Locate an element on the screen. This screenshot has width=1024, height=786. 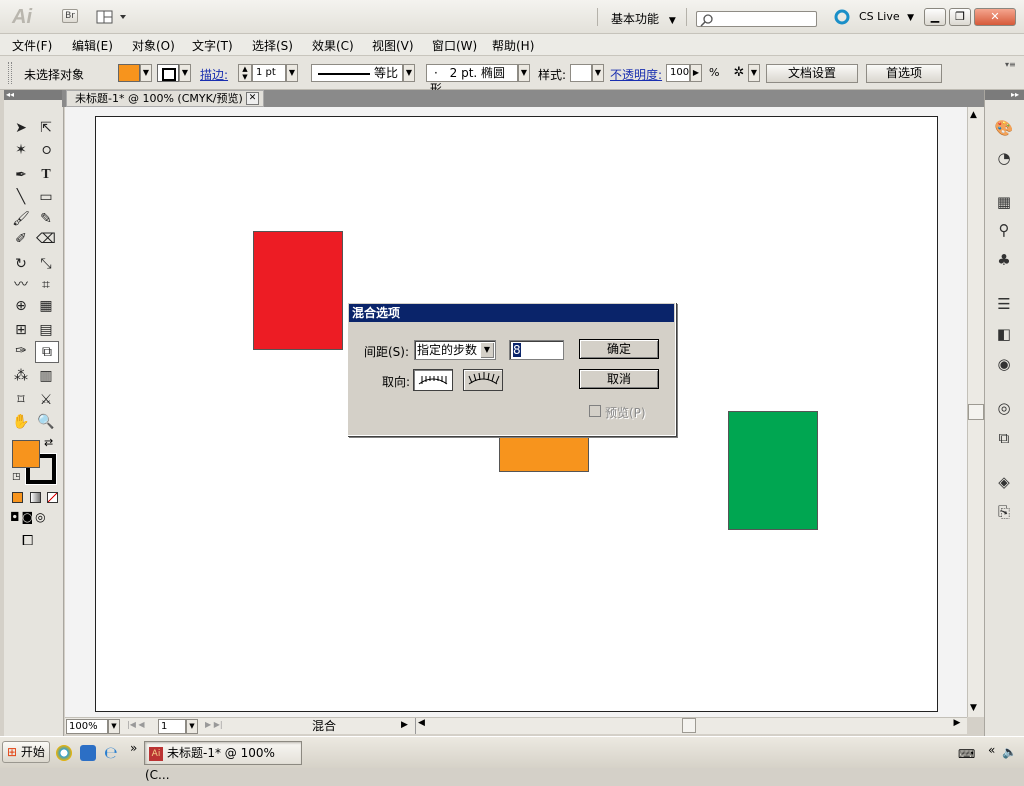
draw-modes-icon: ◘◙◎ is located at coordinates (34, 518).